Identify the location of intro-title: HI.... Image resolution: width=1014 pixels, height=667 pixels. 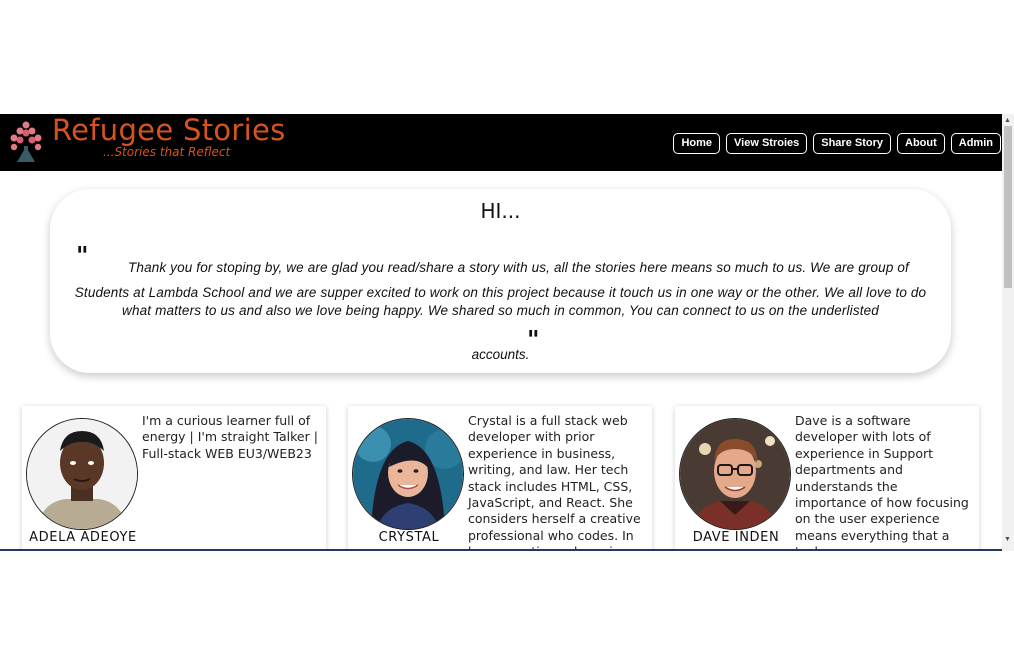
(500, 211).